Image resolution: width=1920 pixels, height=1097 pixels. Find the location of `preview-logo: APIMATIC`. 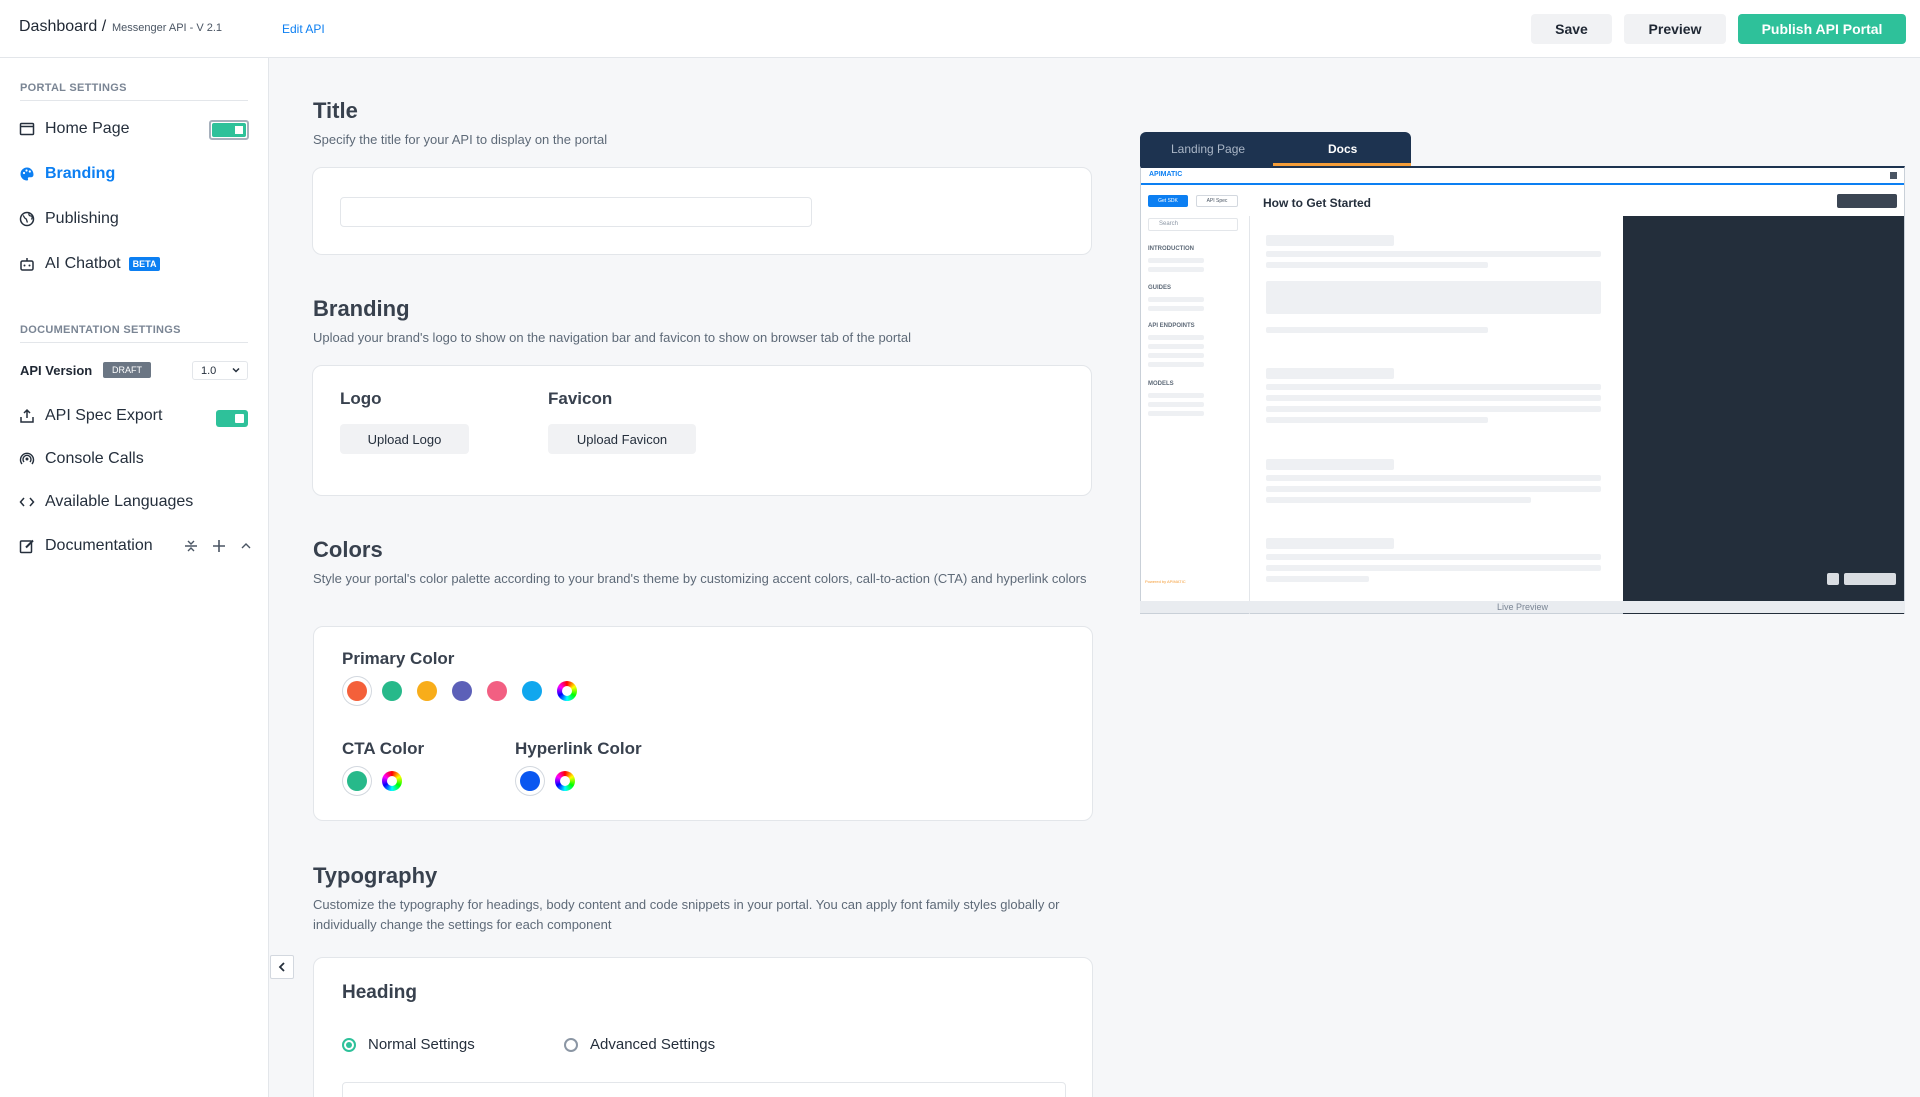

preview-logo: APIMATIC is located at coordinates (1166, 174).